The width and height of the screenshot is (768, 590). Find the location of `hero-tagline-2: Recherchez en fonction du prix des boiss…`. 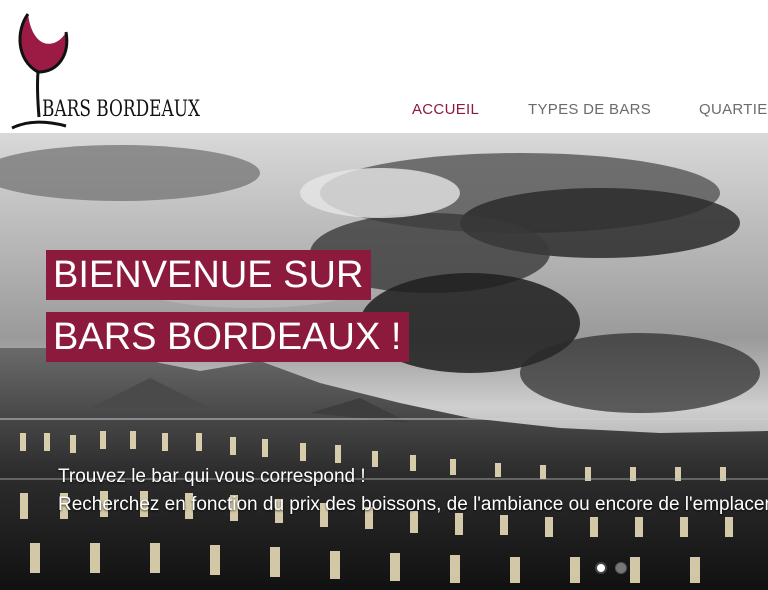

hero-tagline-2: Recherchez en fonction du prix des boiss… is located at coordinates (413, 504).